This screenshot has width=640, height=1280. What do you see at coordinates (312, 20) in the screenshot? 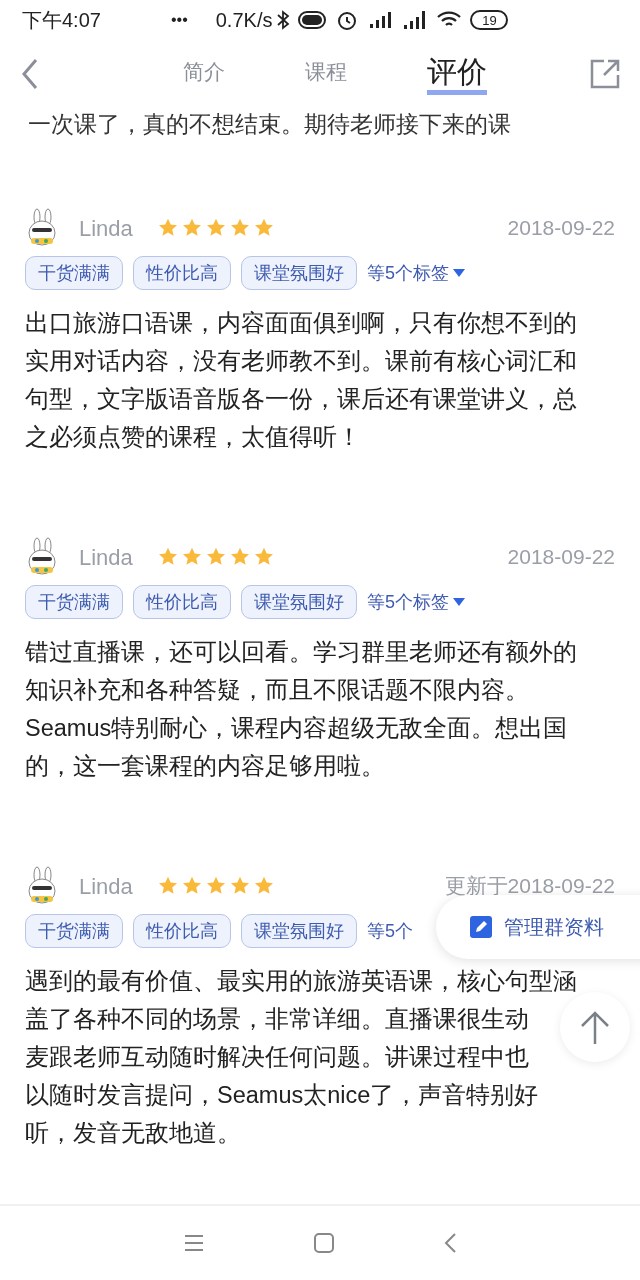
I see `toggle-icon` at bounding box center [312, 20].